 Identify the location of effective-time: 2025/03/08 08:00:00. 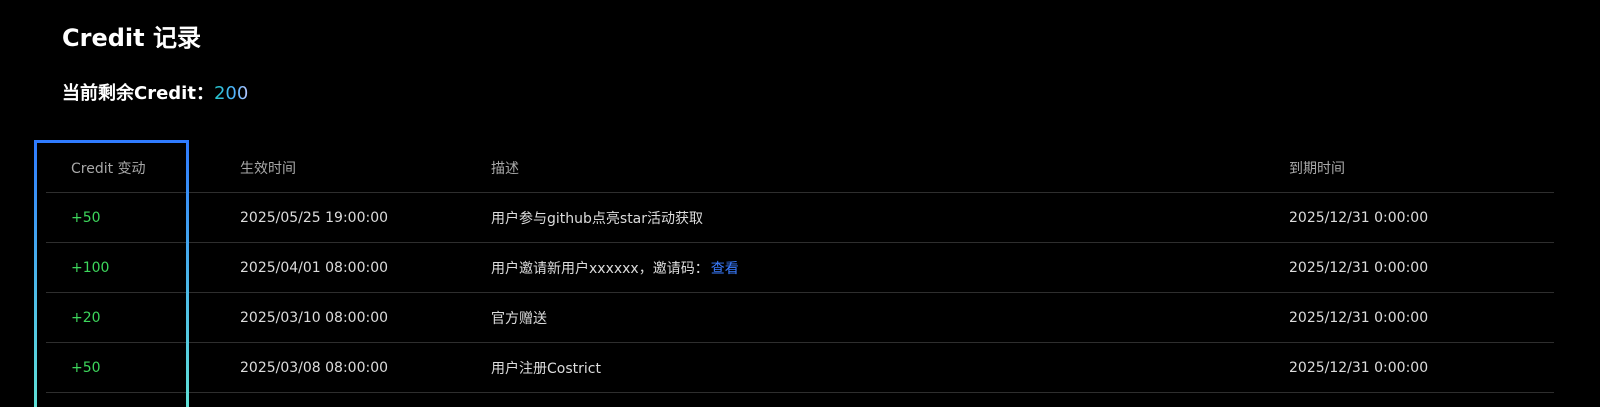
(314, 368).